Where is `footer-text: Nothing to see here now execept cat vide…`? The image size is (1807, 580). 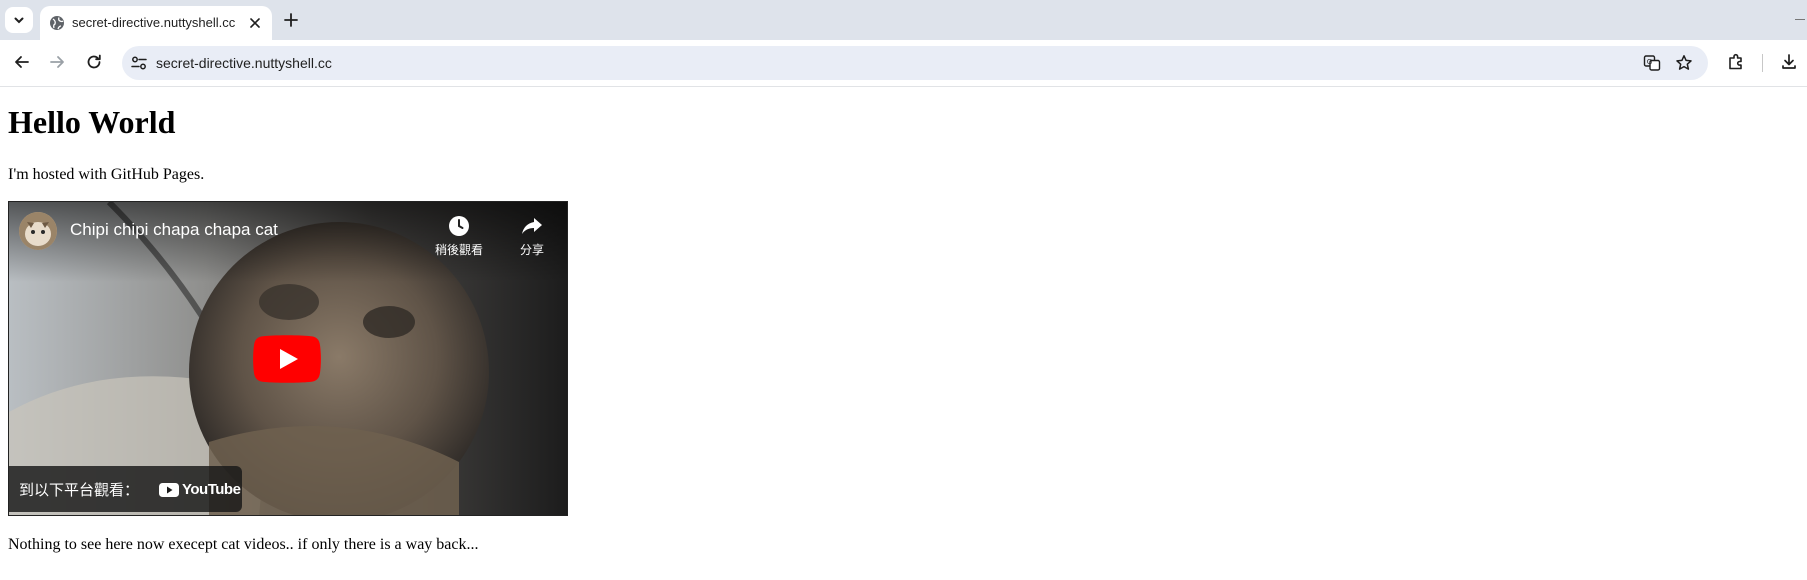
footer-text: Nothing to see here now execept cat vide… is located at coordinates (243, 544).